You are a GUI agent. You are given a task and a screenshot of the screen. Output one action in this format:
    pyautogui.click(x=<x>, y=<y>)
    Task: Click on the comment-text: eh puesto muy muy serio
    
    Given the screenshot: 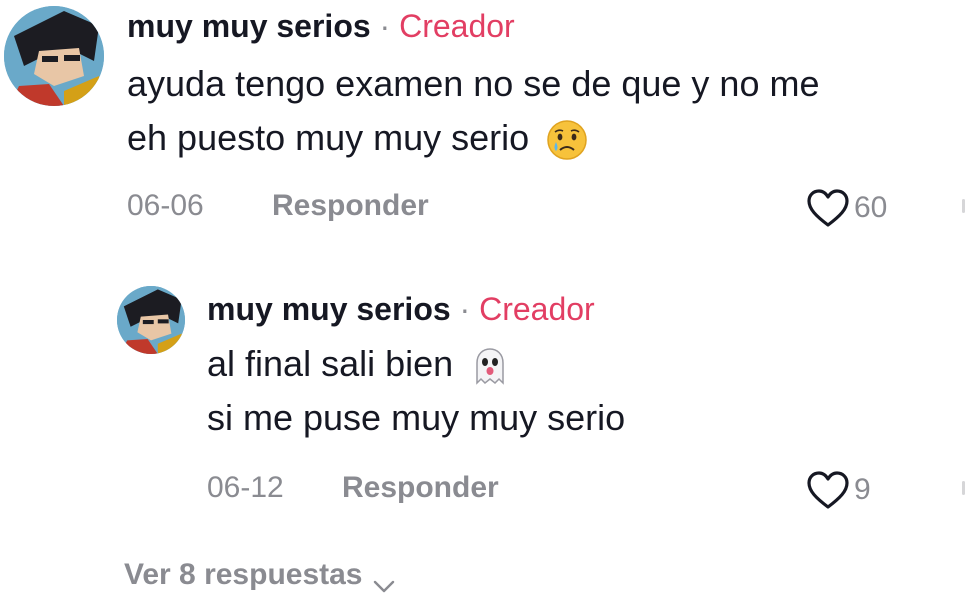 What is the action you would take?
    pyautogui.click(x=328, y=137)
    